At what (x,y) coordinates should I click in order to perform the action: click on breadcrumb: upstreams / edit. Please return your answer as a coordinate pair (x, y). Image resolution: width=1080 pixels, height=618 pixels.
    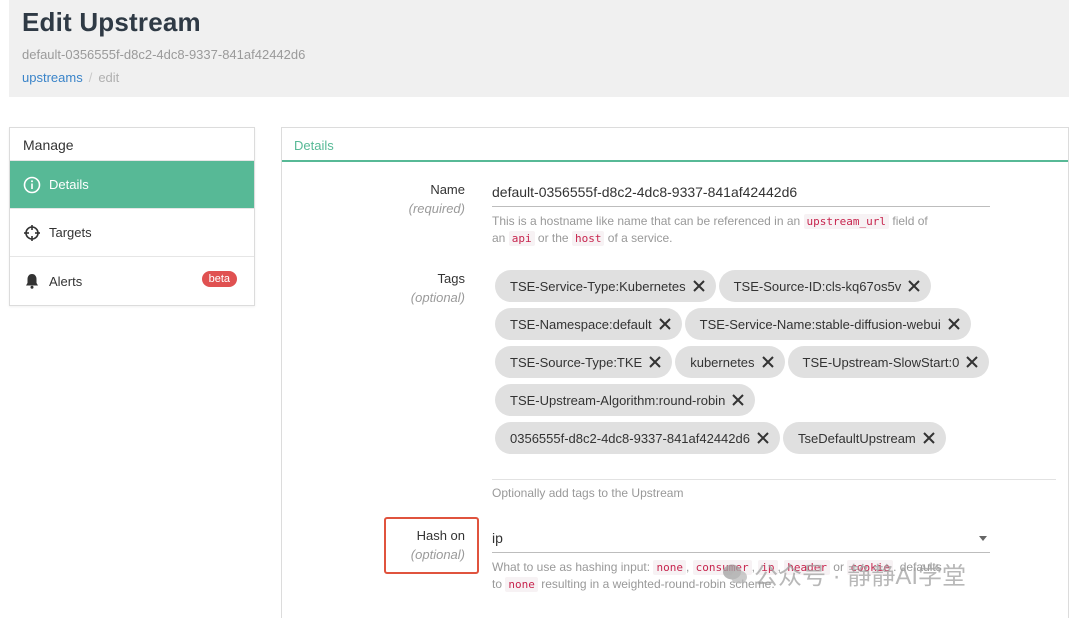
    Looking at the image, I should click on (70, 77).